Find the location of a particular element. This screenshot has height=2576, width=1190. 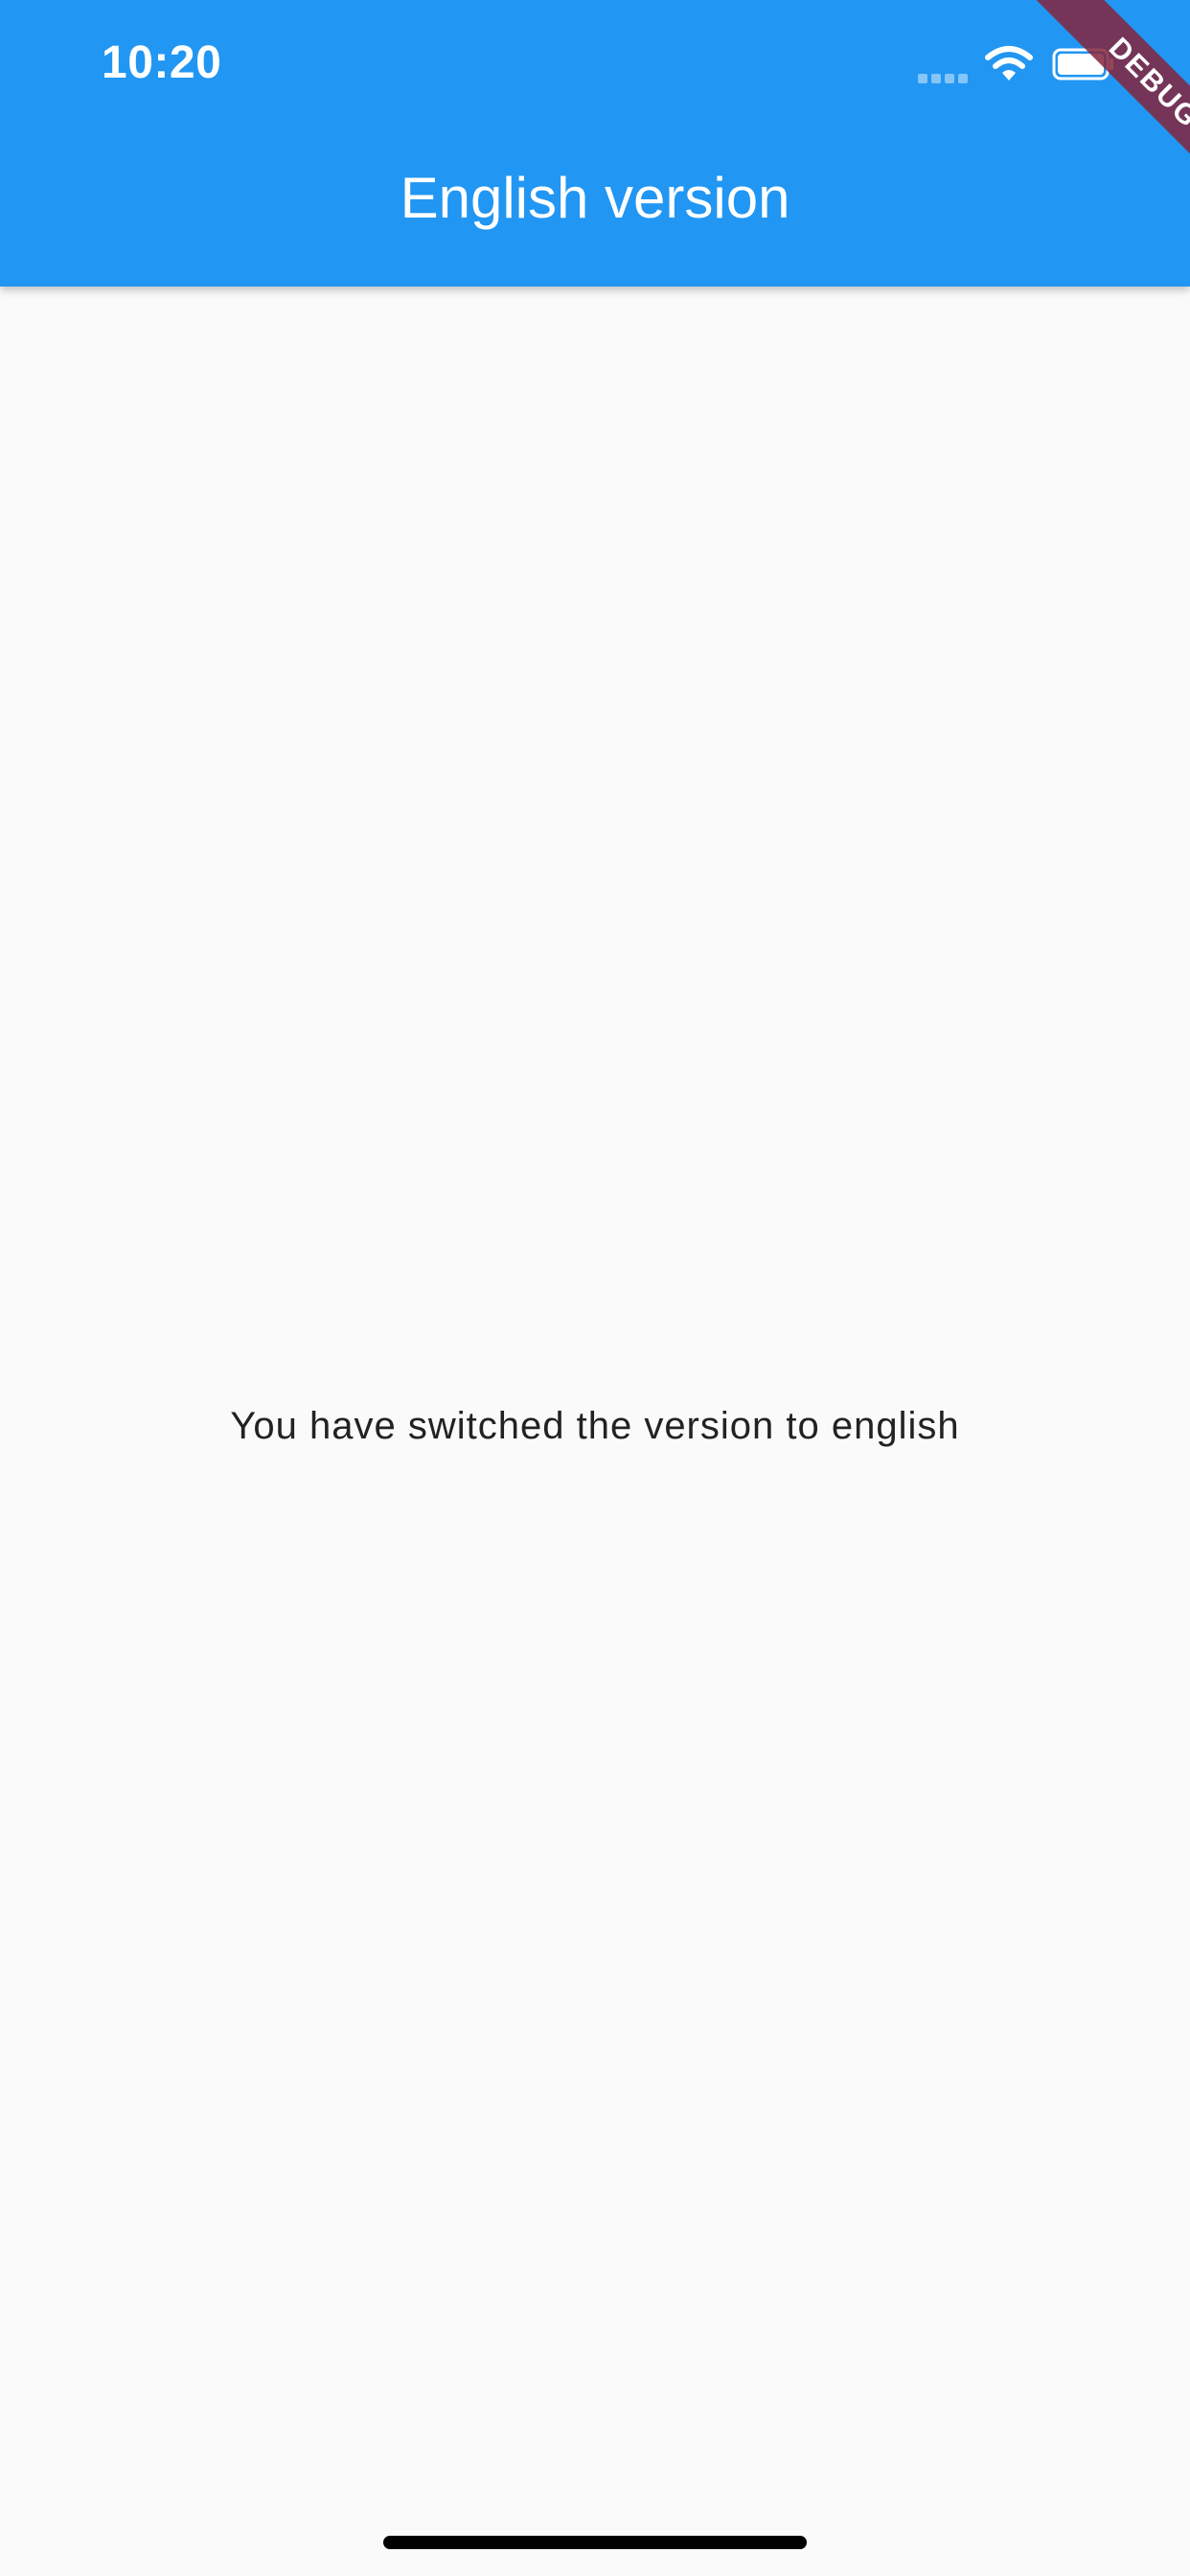

debug-banner: DEBUG is located at coordinates (1084, 105).